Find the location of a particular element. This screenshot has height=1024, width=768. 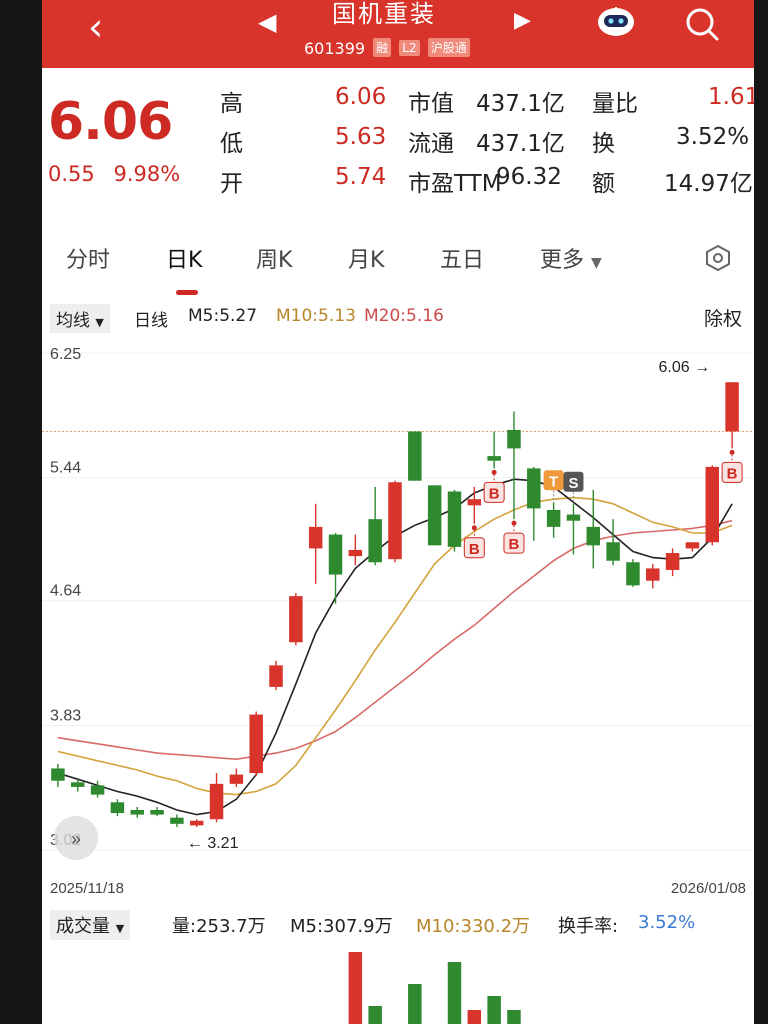

back-icon: ‹ is located at coordinates (95, 27).